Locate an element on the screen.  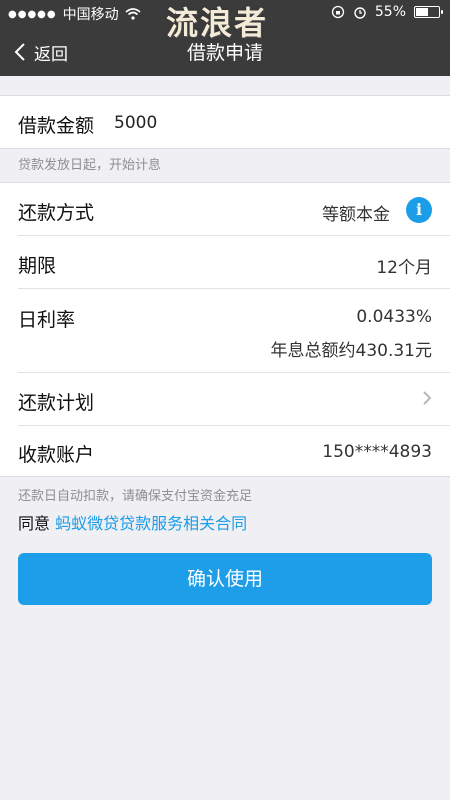
wifi-icon is located at coordinates (133, 14).